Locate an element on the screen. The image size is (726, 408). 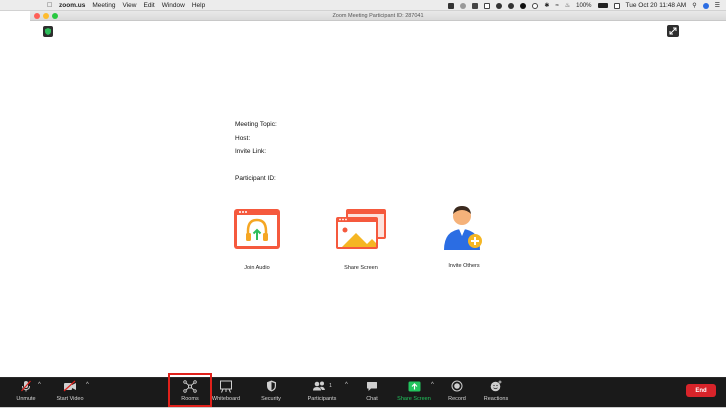
menu-view: View is located at coordinates (130, 5).